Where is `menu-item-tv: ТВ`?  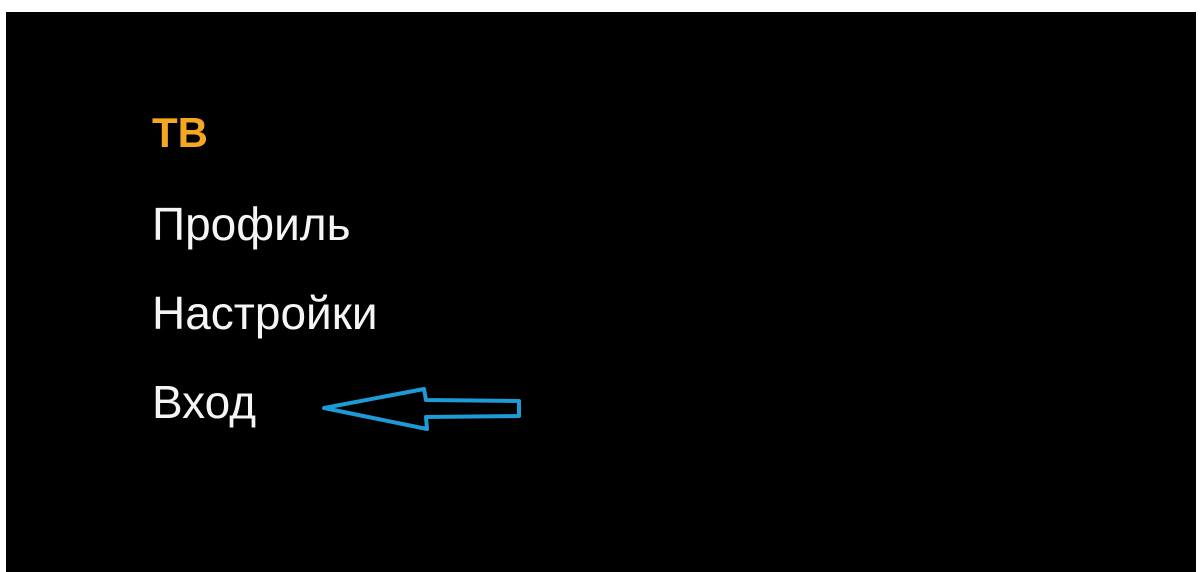 menu-item-tv: ТВ is located at coordinates (180, 133).